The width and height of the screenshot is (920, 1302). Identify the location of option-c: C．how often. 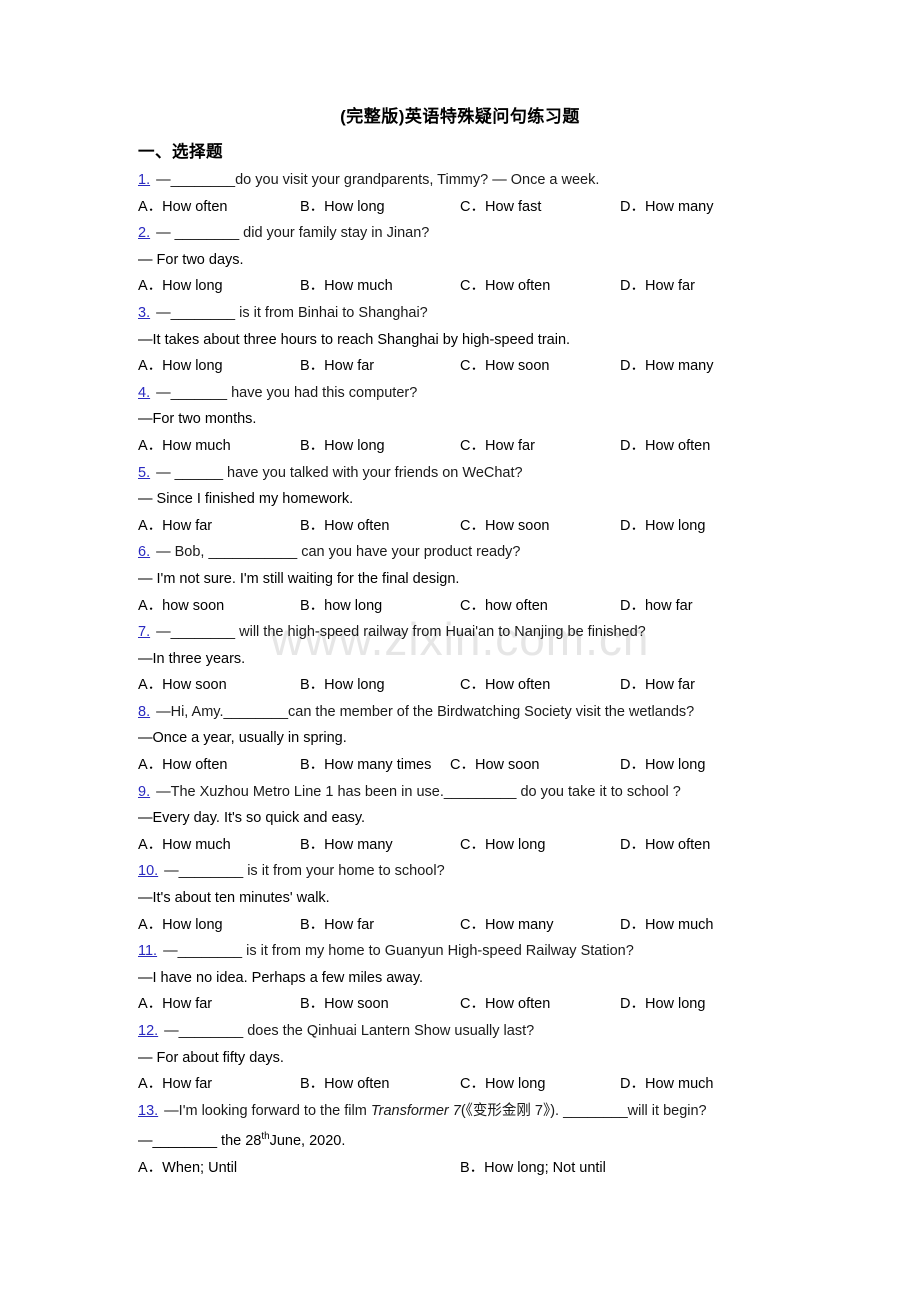
(504, 606).